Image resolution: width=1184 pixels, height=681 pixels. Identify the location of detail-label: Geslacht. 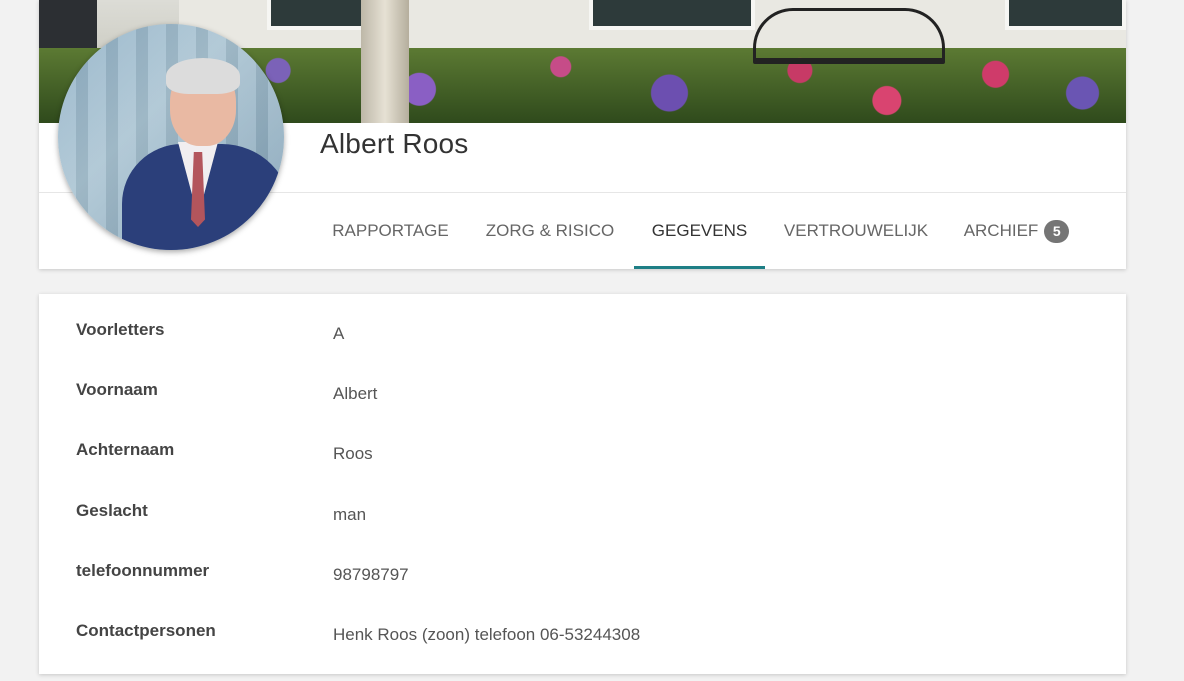
(112, 510).